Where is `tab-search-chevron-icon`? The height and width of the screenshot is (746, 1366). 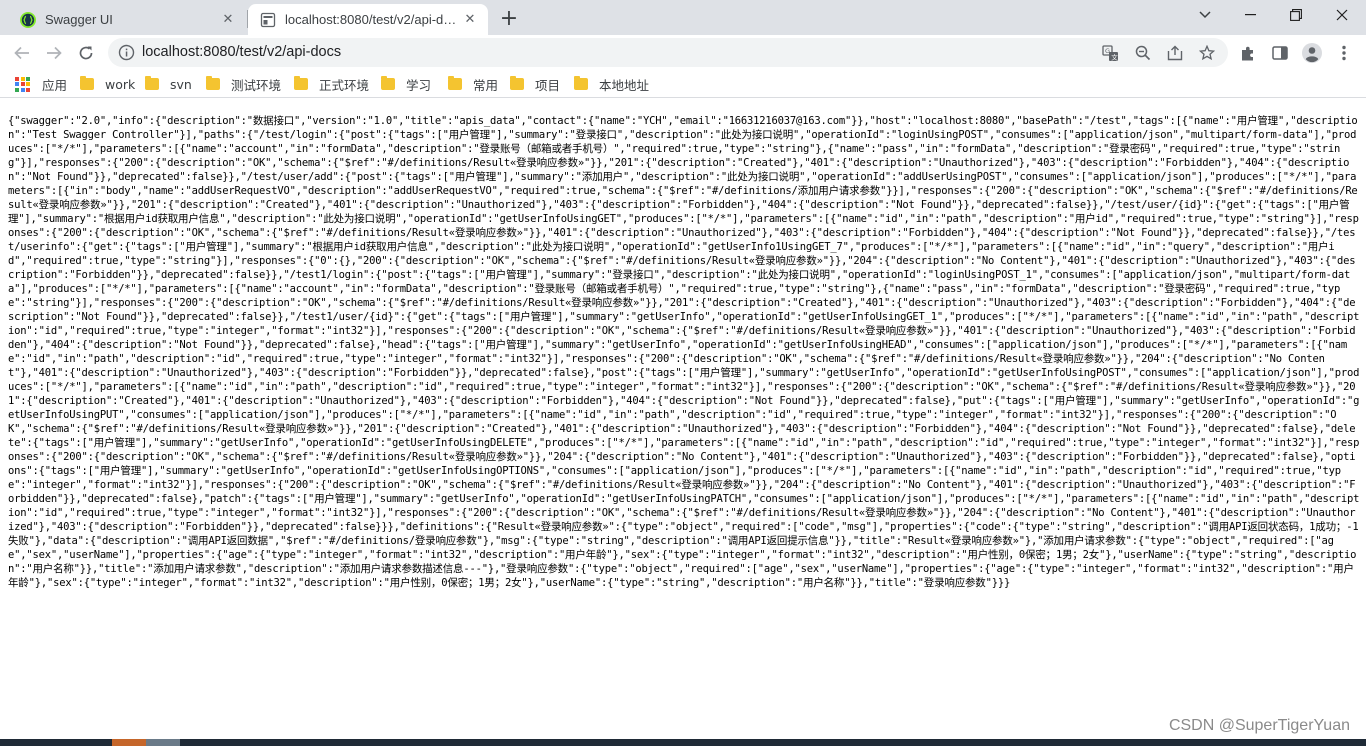 tab-search-chevron-icon is located at coordinates (1205, 15).